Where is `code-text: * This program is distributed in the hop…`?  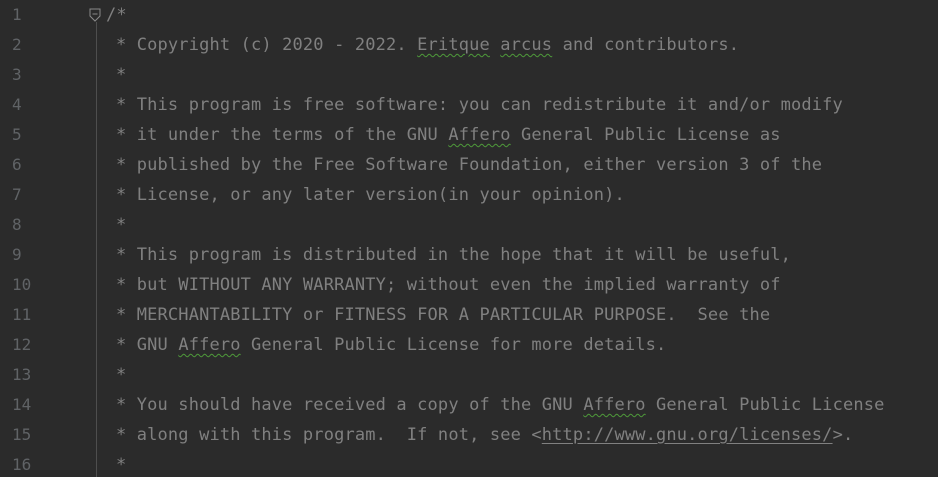
code-text: * This program is distributed in the hop… is located at coordinates (453, 255).